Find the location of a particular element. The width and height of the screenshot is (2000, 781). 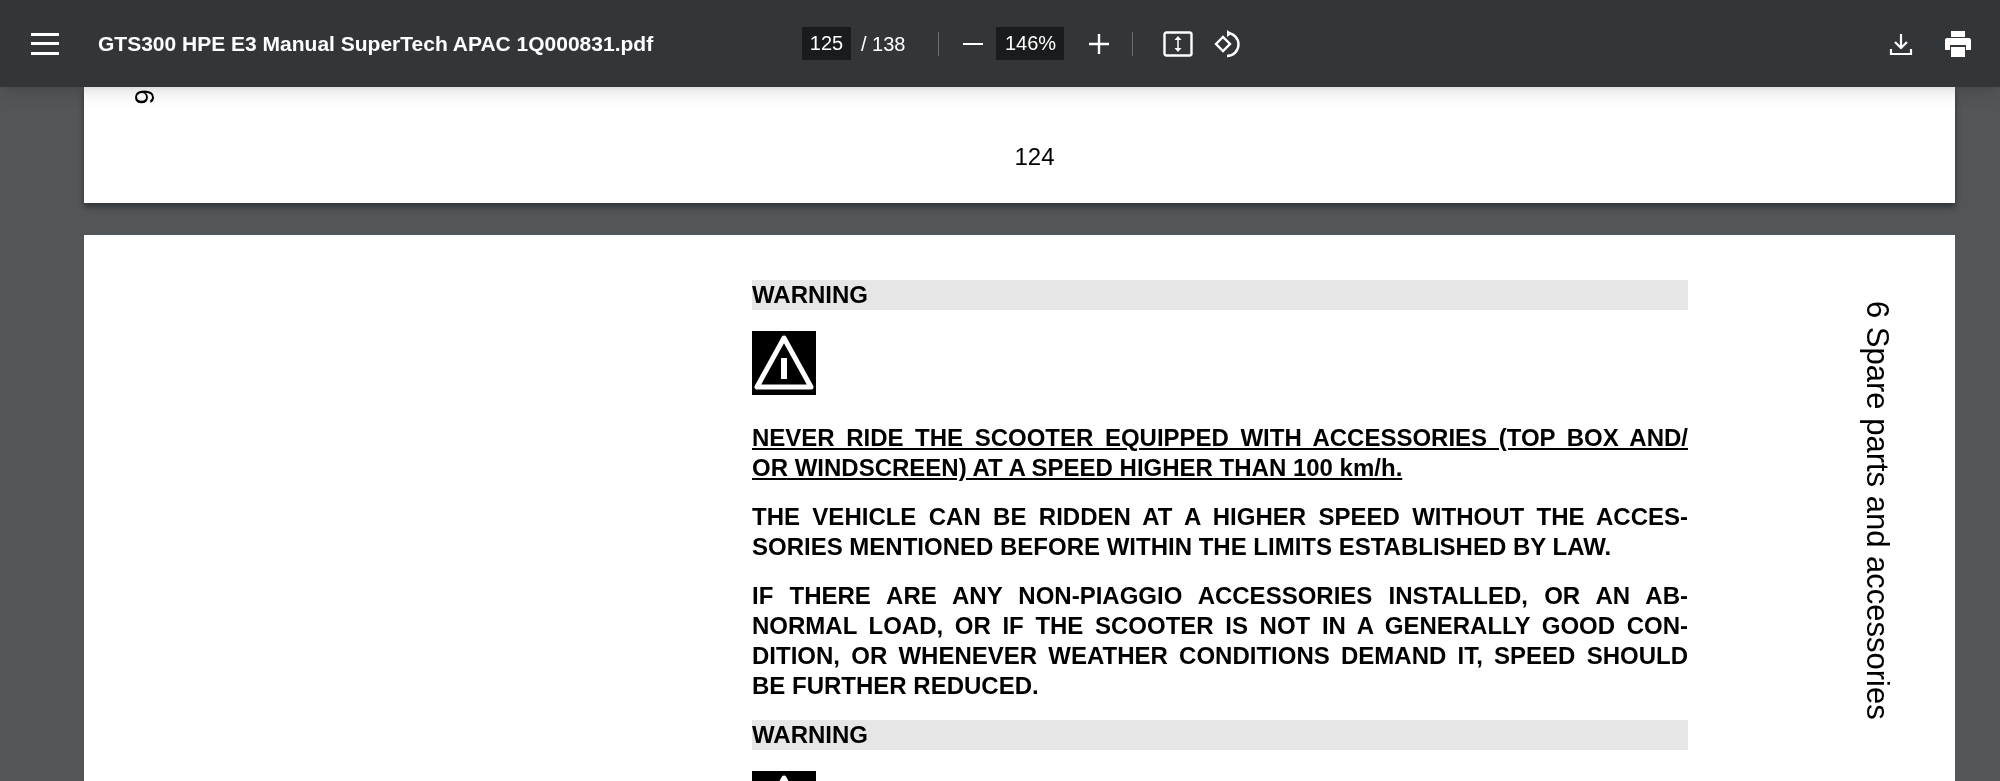

warning-text: THE VEHICLE CAN BE RIDDEN AT A HIGHER SPEED WITHOUT THE ACCES- SORIES MENTIONED BEFORE WITHIN THE LIMITS ESTABLISHED BY LAW. is located at coordinates (1220, 532).